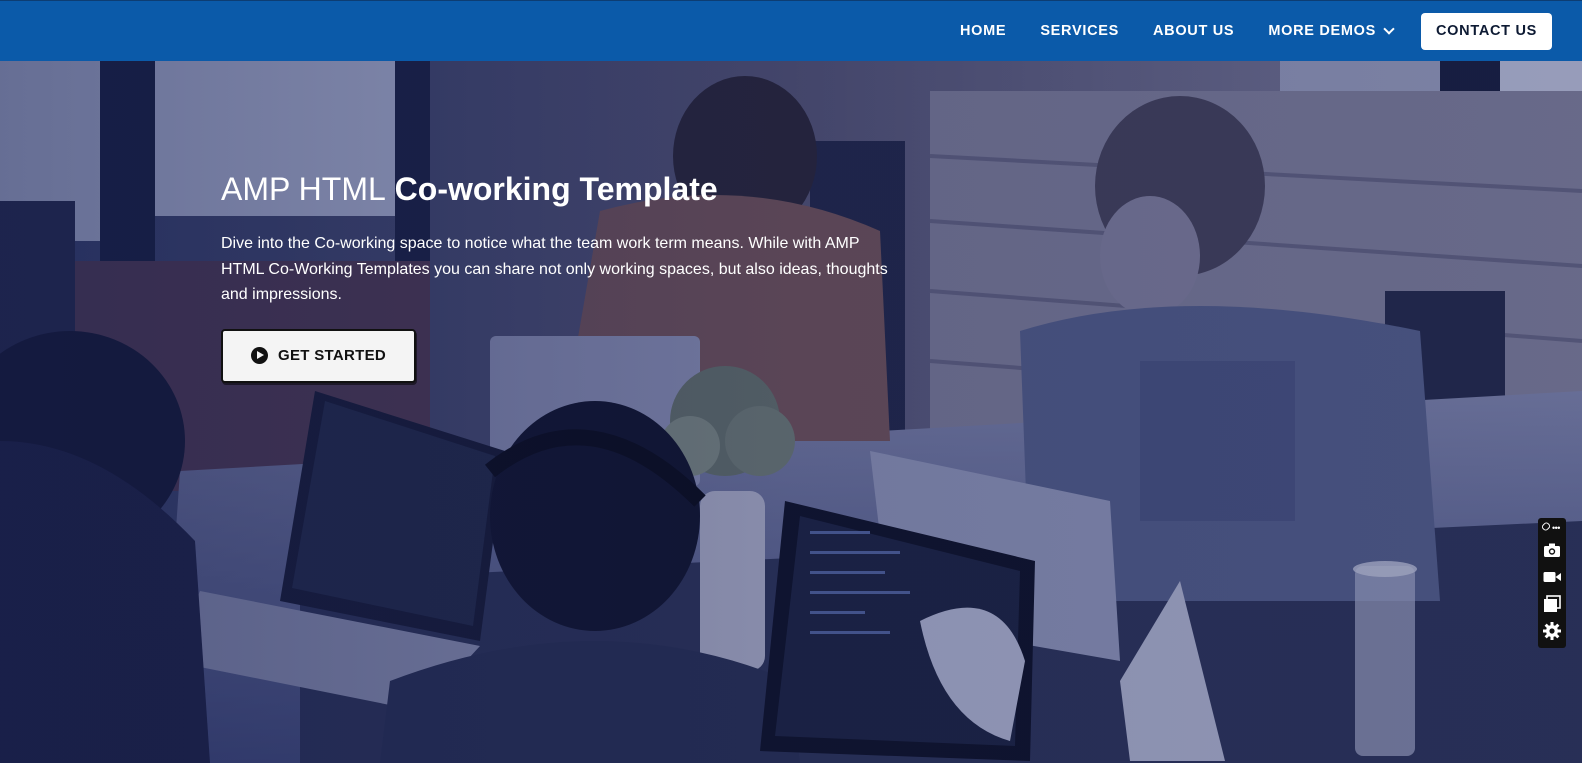  I want to click on nav-about-us: ABOUT US, so click(1193, 31).